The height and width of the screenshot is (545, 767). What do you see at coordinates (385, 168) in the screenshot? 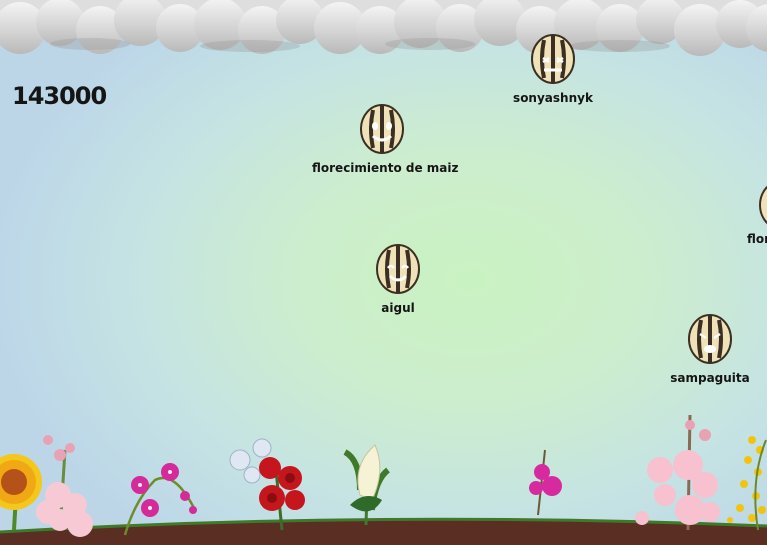
I see `seed-word-label: florecimiento de maiz` at bounding box center [385, 168].